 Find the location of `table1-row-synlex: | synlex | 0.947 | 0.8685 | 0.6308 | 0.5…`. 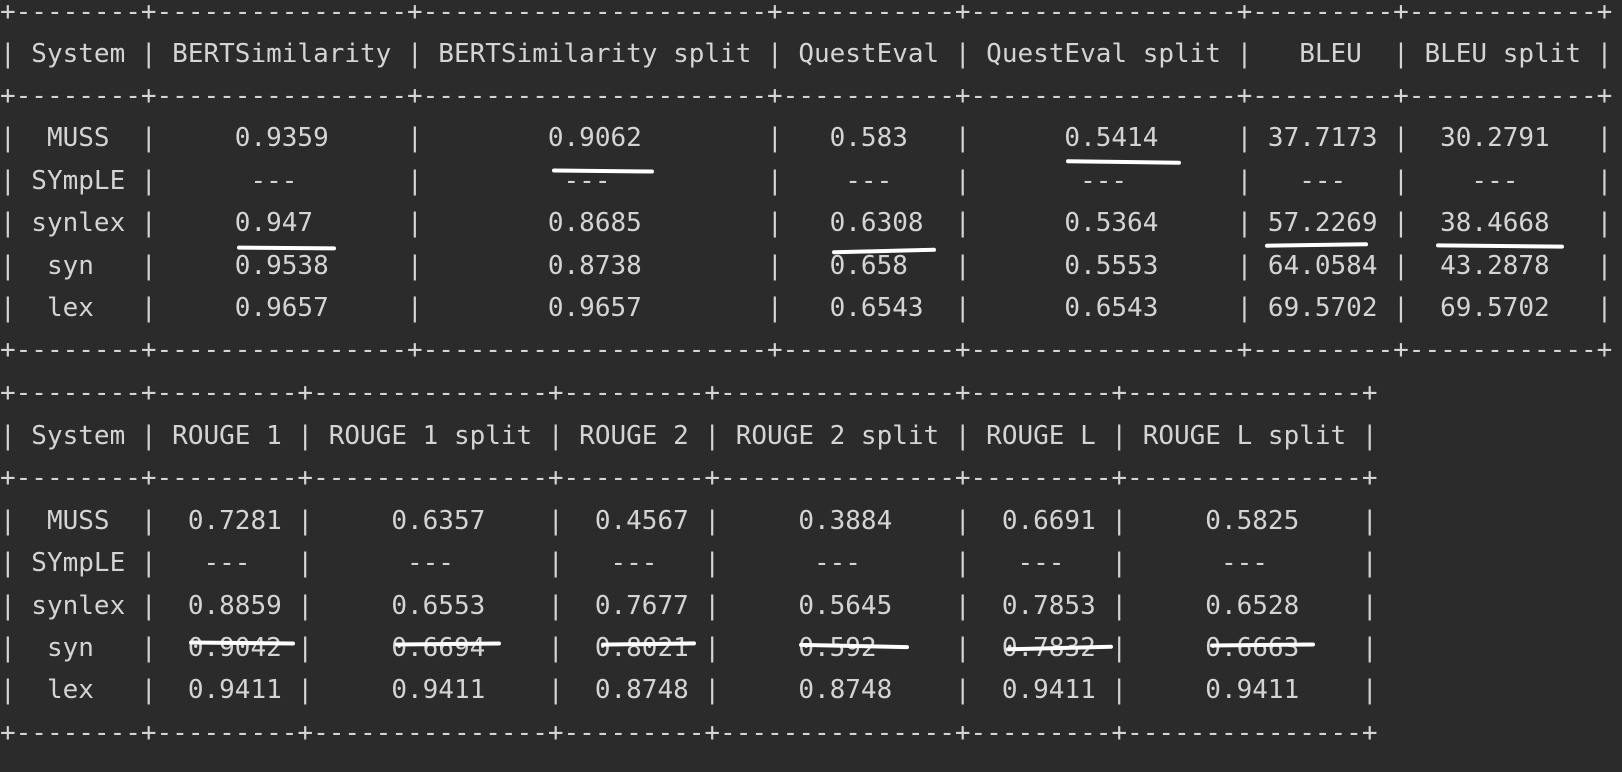

table1-row-synlex: | synlex | 0.947 | 0.8685 | 0.6308 | 0.5… is located at coordinates (806, 223).